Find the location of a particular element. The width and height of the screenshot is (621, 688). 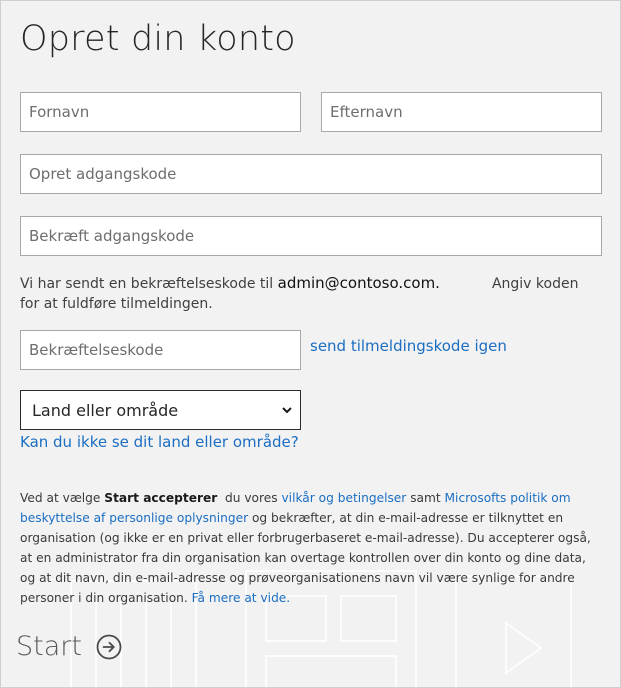

info-enter-code: Angiv koden is located at coordinates (535, 284).